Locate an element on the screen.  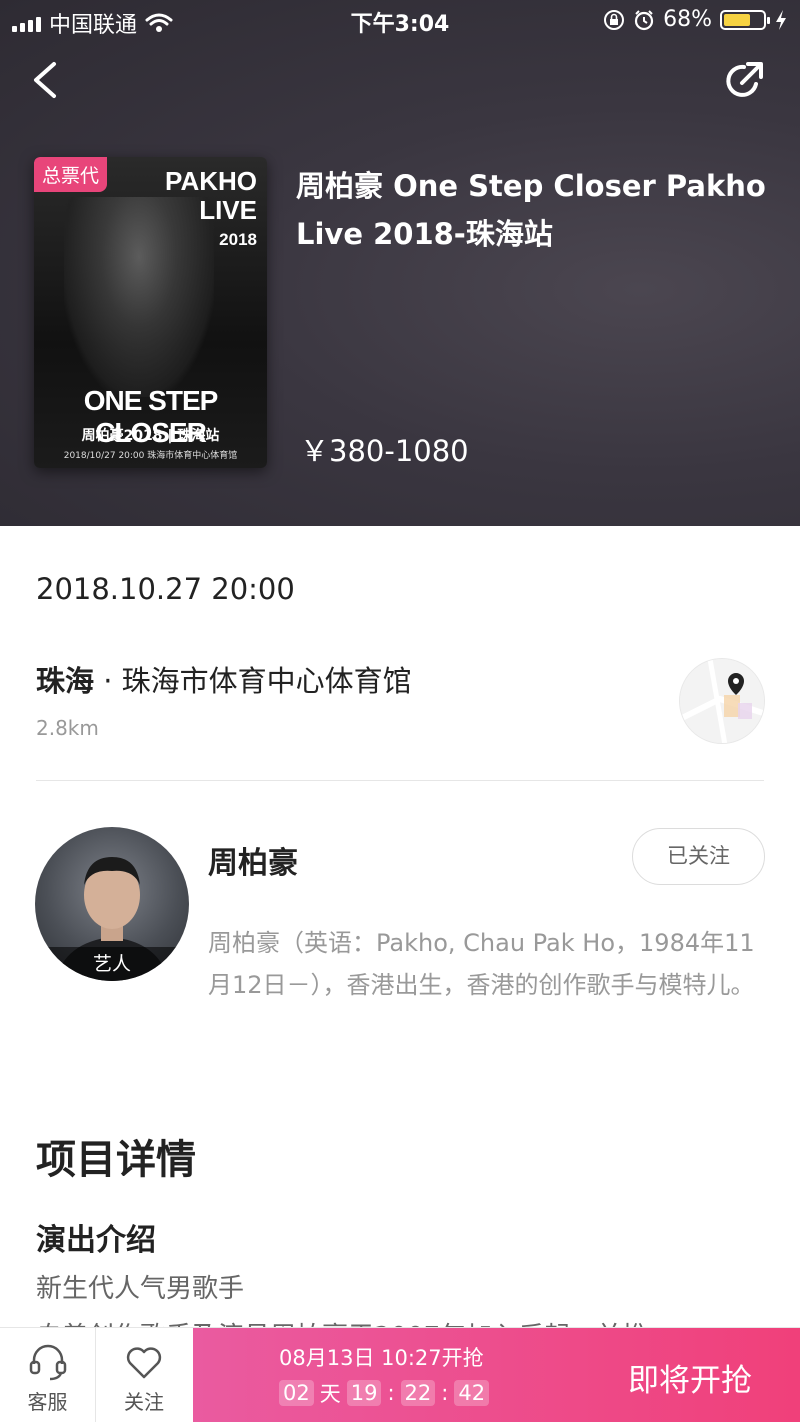
buy-ticket-button: 08月13日 10:27开抢 02 天 19 : 22 : 42 即将开抢 is located at coordinates (496, 1375).